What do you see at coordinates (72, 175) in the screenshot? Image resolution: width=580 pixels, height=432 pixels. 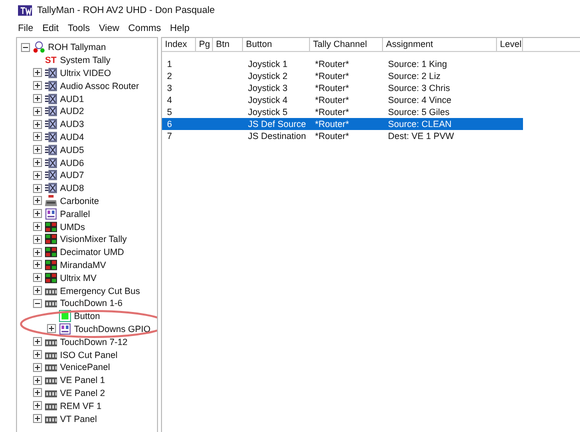 I see `tree-item: AUD7` at bounding box center [72, 175].